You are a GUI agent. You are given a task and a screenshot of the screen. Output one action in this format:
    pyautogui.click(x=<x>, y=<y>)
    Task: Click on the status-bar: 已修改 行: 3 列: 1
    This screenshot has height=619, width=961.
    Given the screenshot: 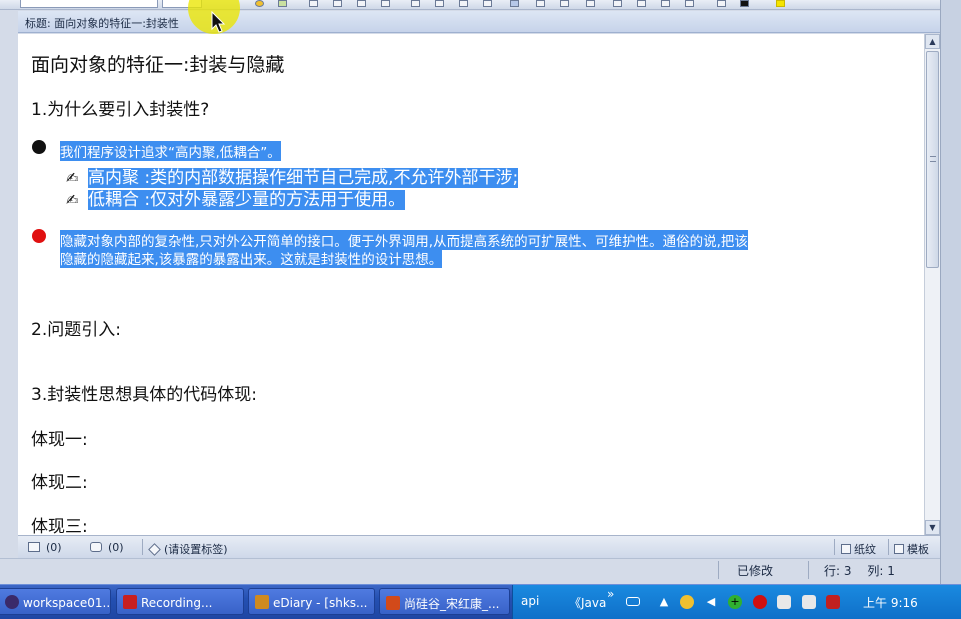 What is the action you would take?
    pyautogui.click(x=470, y=571)
    